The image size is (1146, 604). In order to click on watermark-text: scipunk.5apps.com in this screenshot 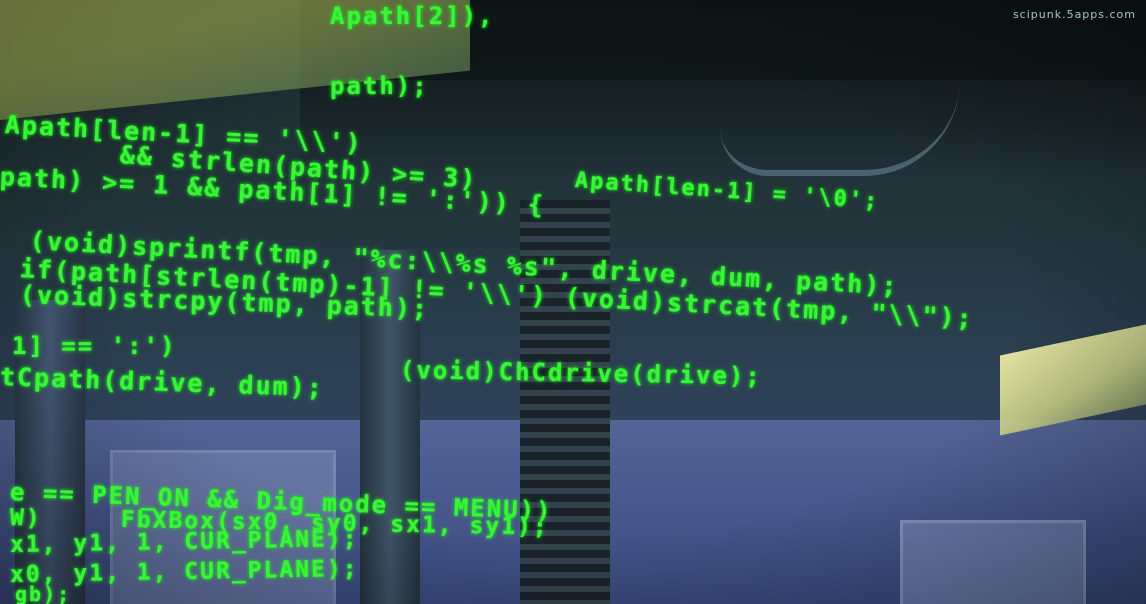, I will do `click(1074, 14)`.